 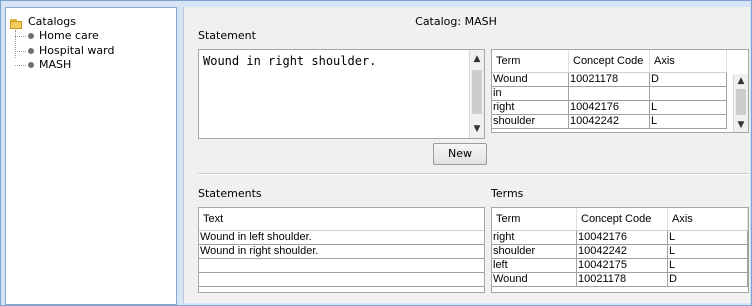 I want to click on tree-root-catalogs: Catalogs, so click(x=52, y=22).